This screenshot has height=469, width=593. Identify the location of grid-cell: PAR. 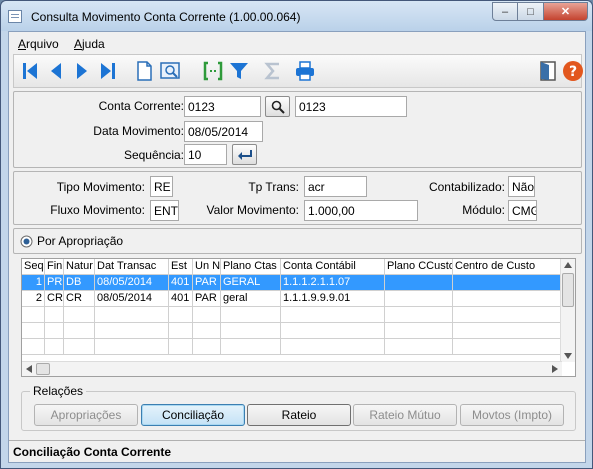
(207, 283).